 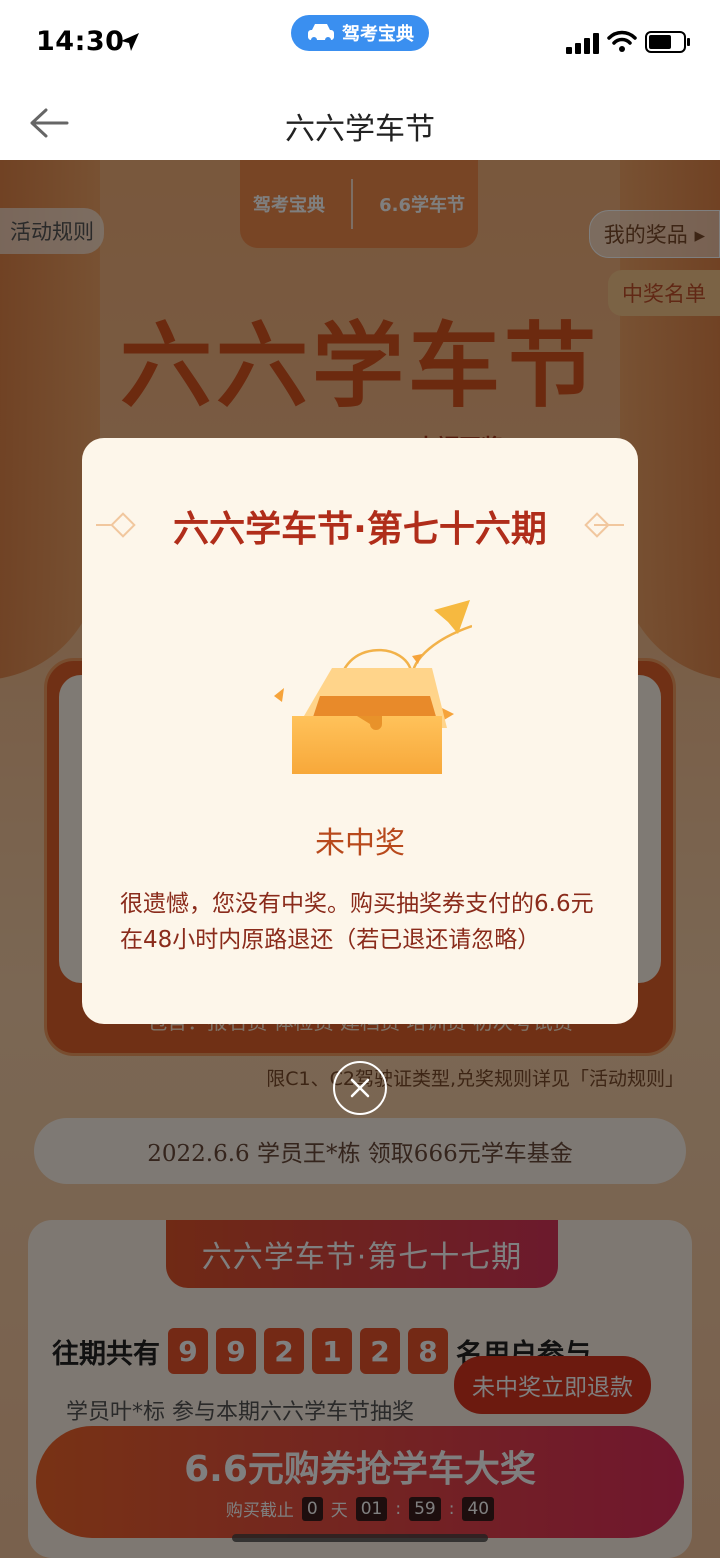 What do you see at coordinates (360, 529) in the screenshot?
I see `modal-title: 六六学车节·第七十六期` at bounding box center [360, 529].